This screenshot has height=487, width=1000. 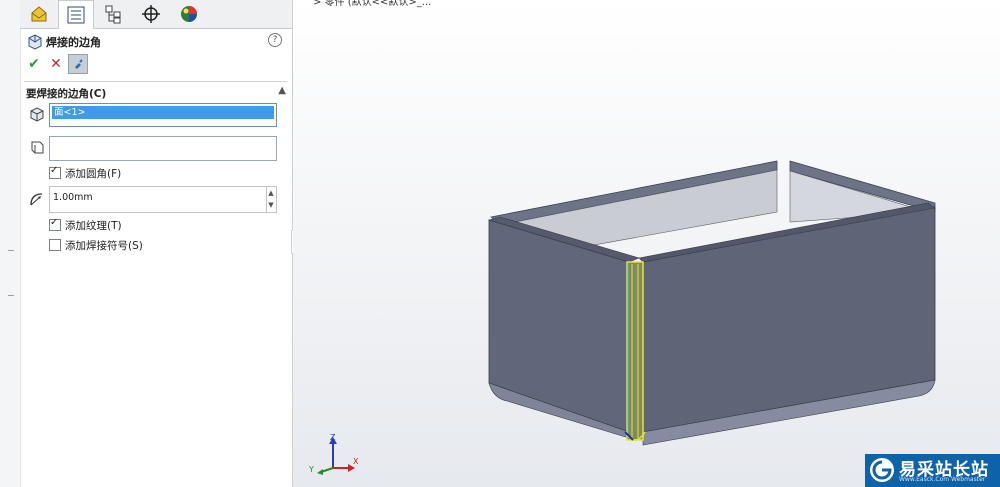 I want to click on triad-x-label: X, so click(x=356, y=461).